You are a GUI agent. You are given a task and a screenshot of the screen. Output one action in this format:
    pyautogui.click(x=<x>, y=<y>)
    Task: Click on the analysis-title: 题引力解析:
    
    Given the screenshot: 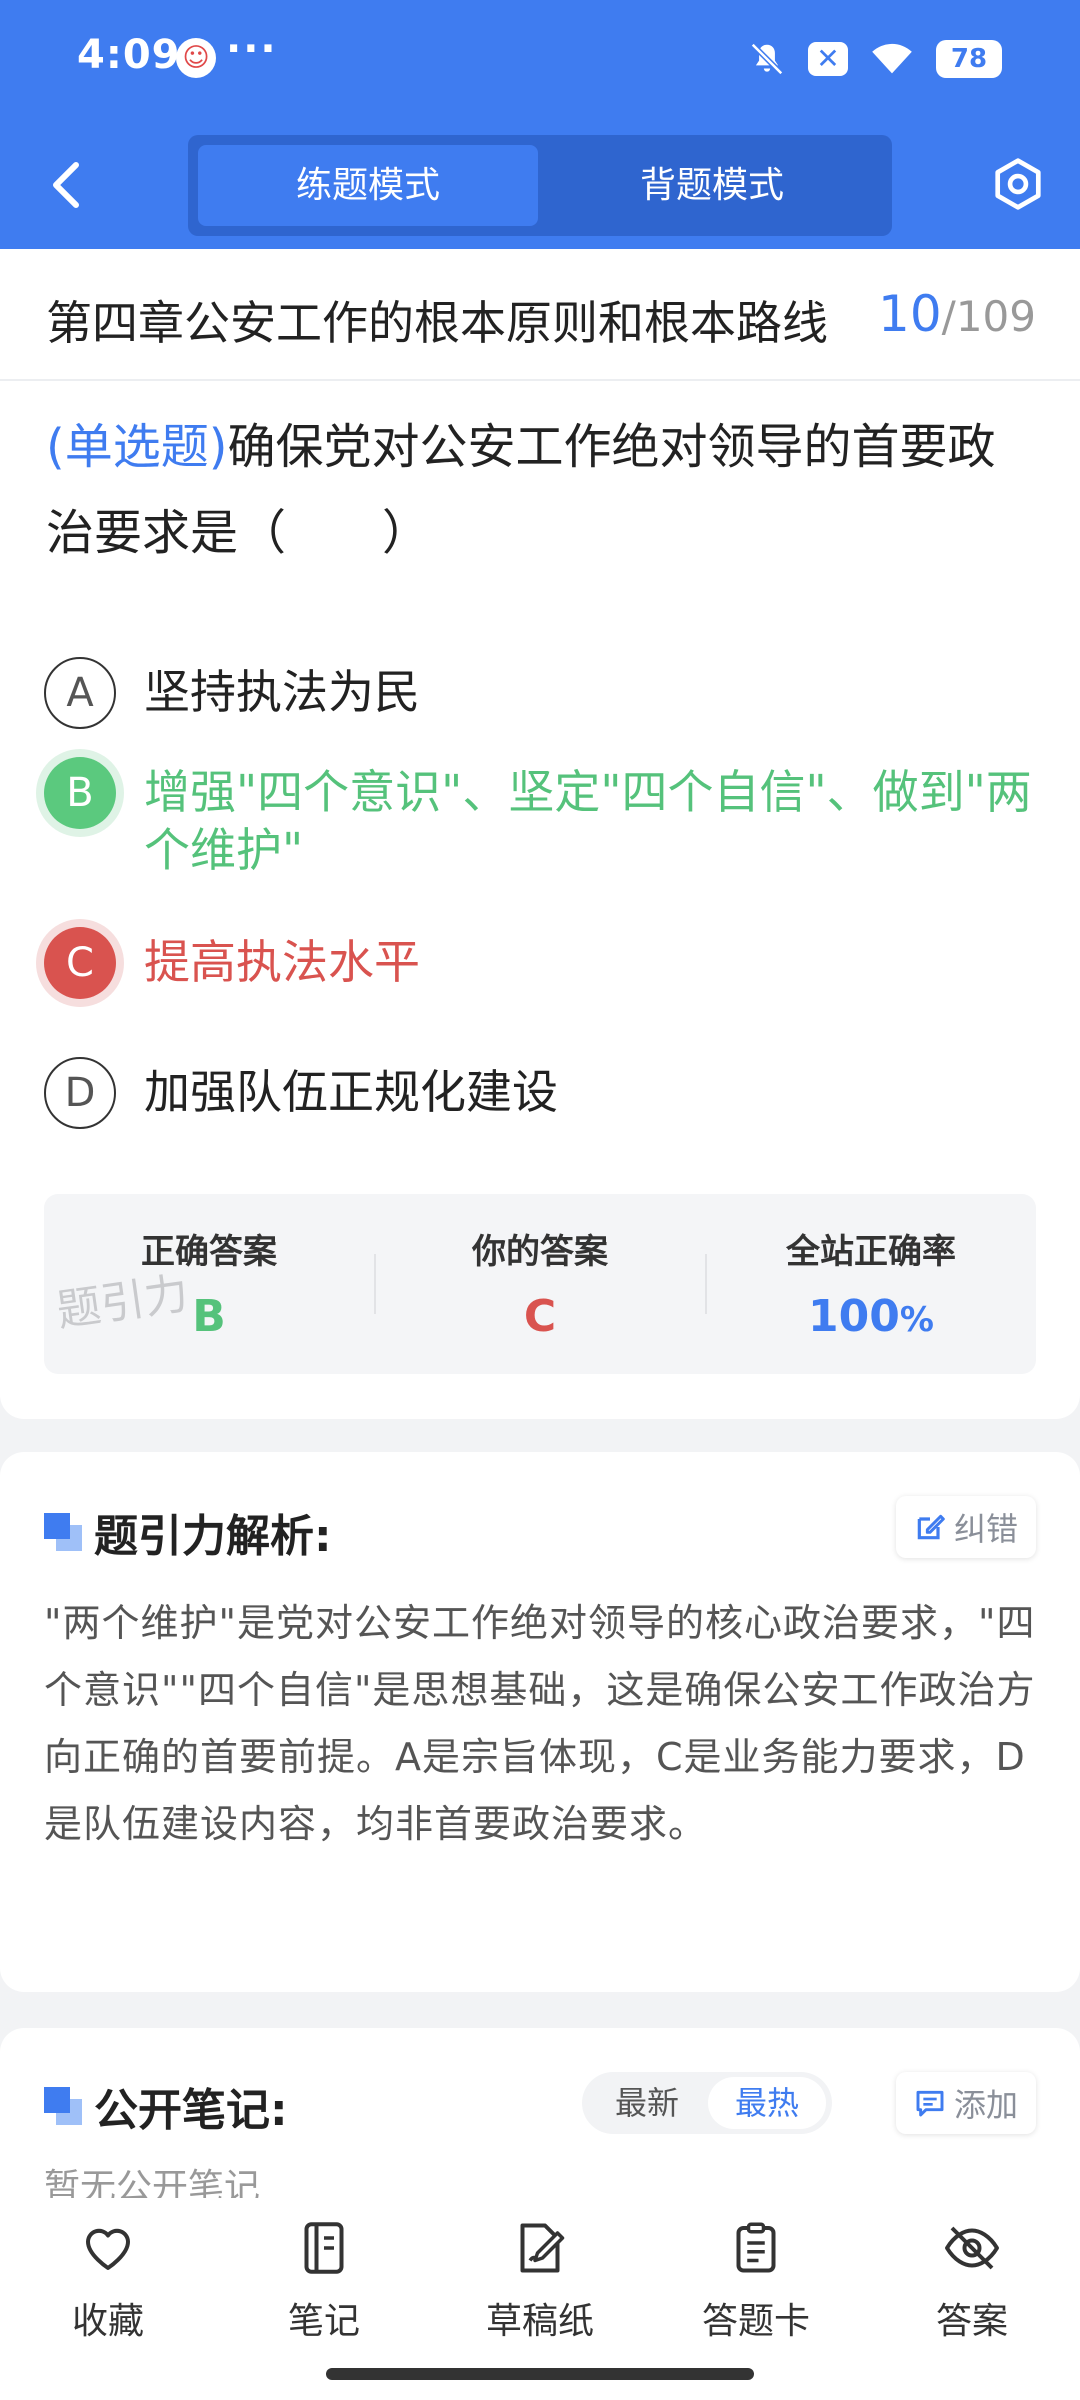 What is the action you would take?
    pyautogui.click(x=213, y=1536)
    